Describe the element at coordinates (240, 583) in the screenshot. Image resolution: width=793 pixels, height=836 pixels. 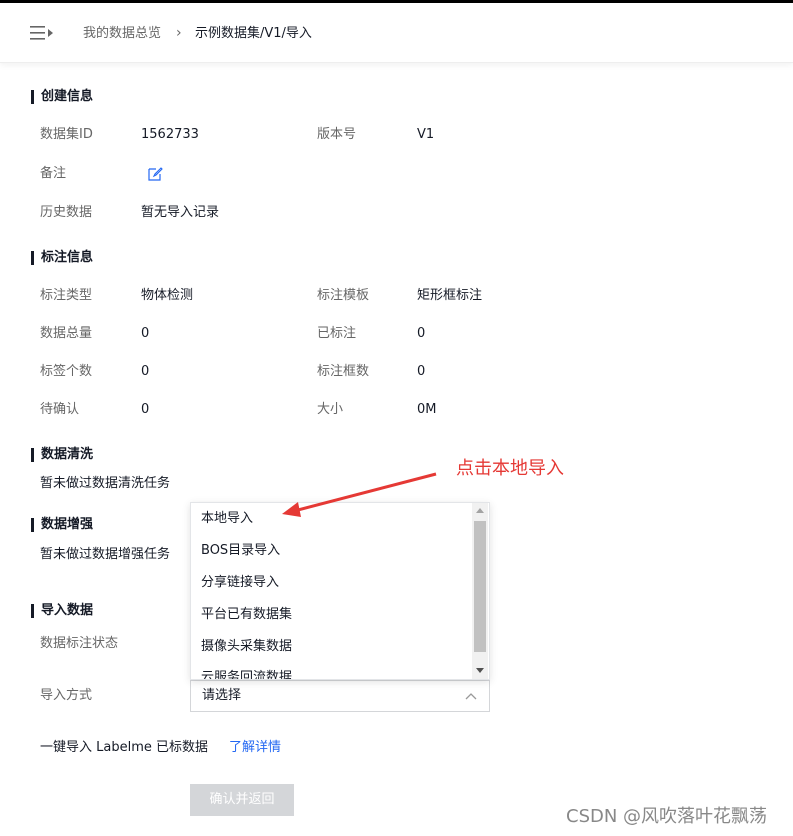
I see `option-share-link-import: 分享链接导入` at that location.